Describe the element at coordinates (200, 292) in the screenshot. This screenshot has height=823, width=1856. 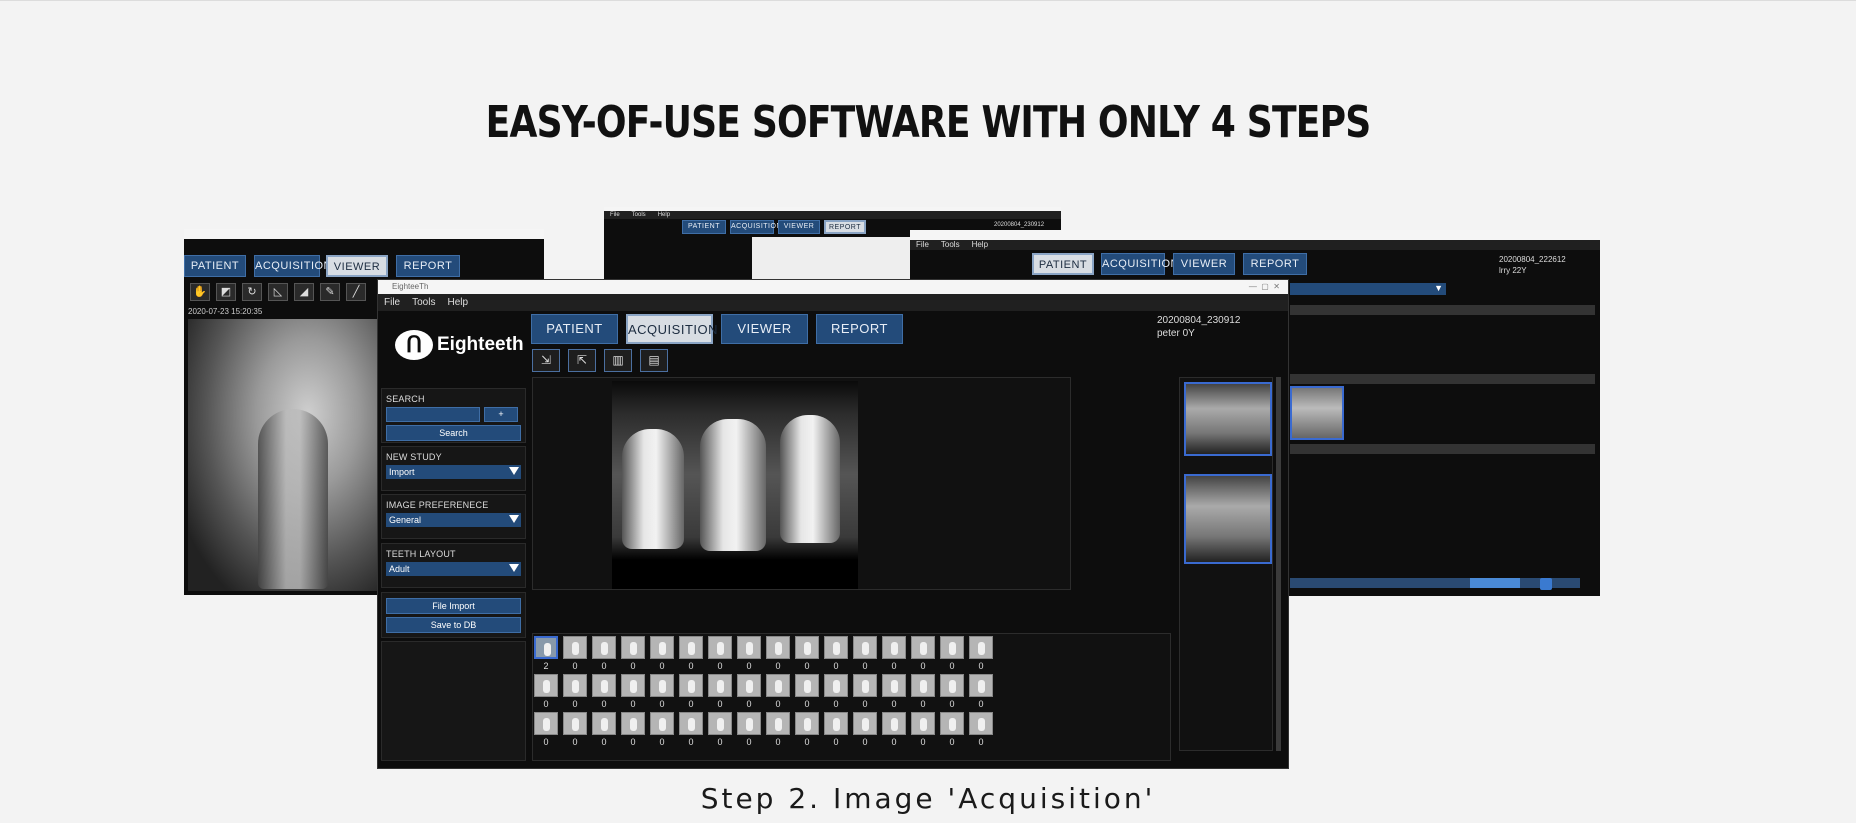
I see `pan-hand-icon: ✋` at that location.